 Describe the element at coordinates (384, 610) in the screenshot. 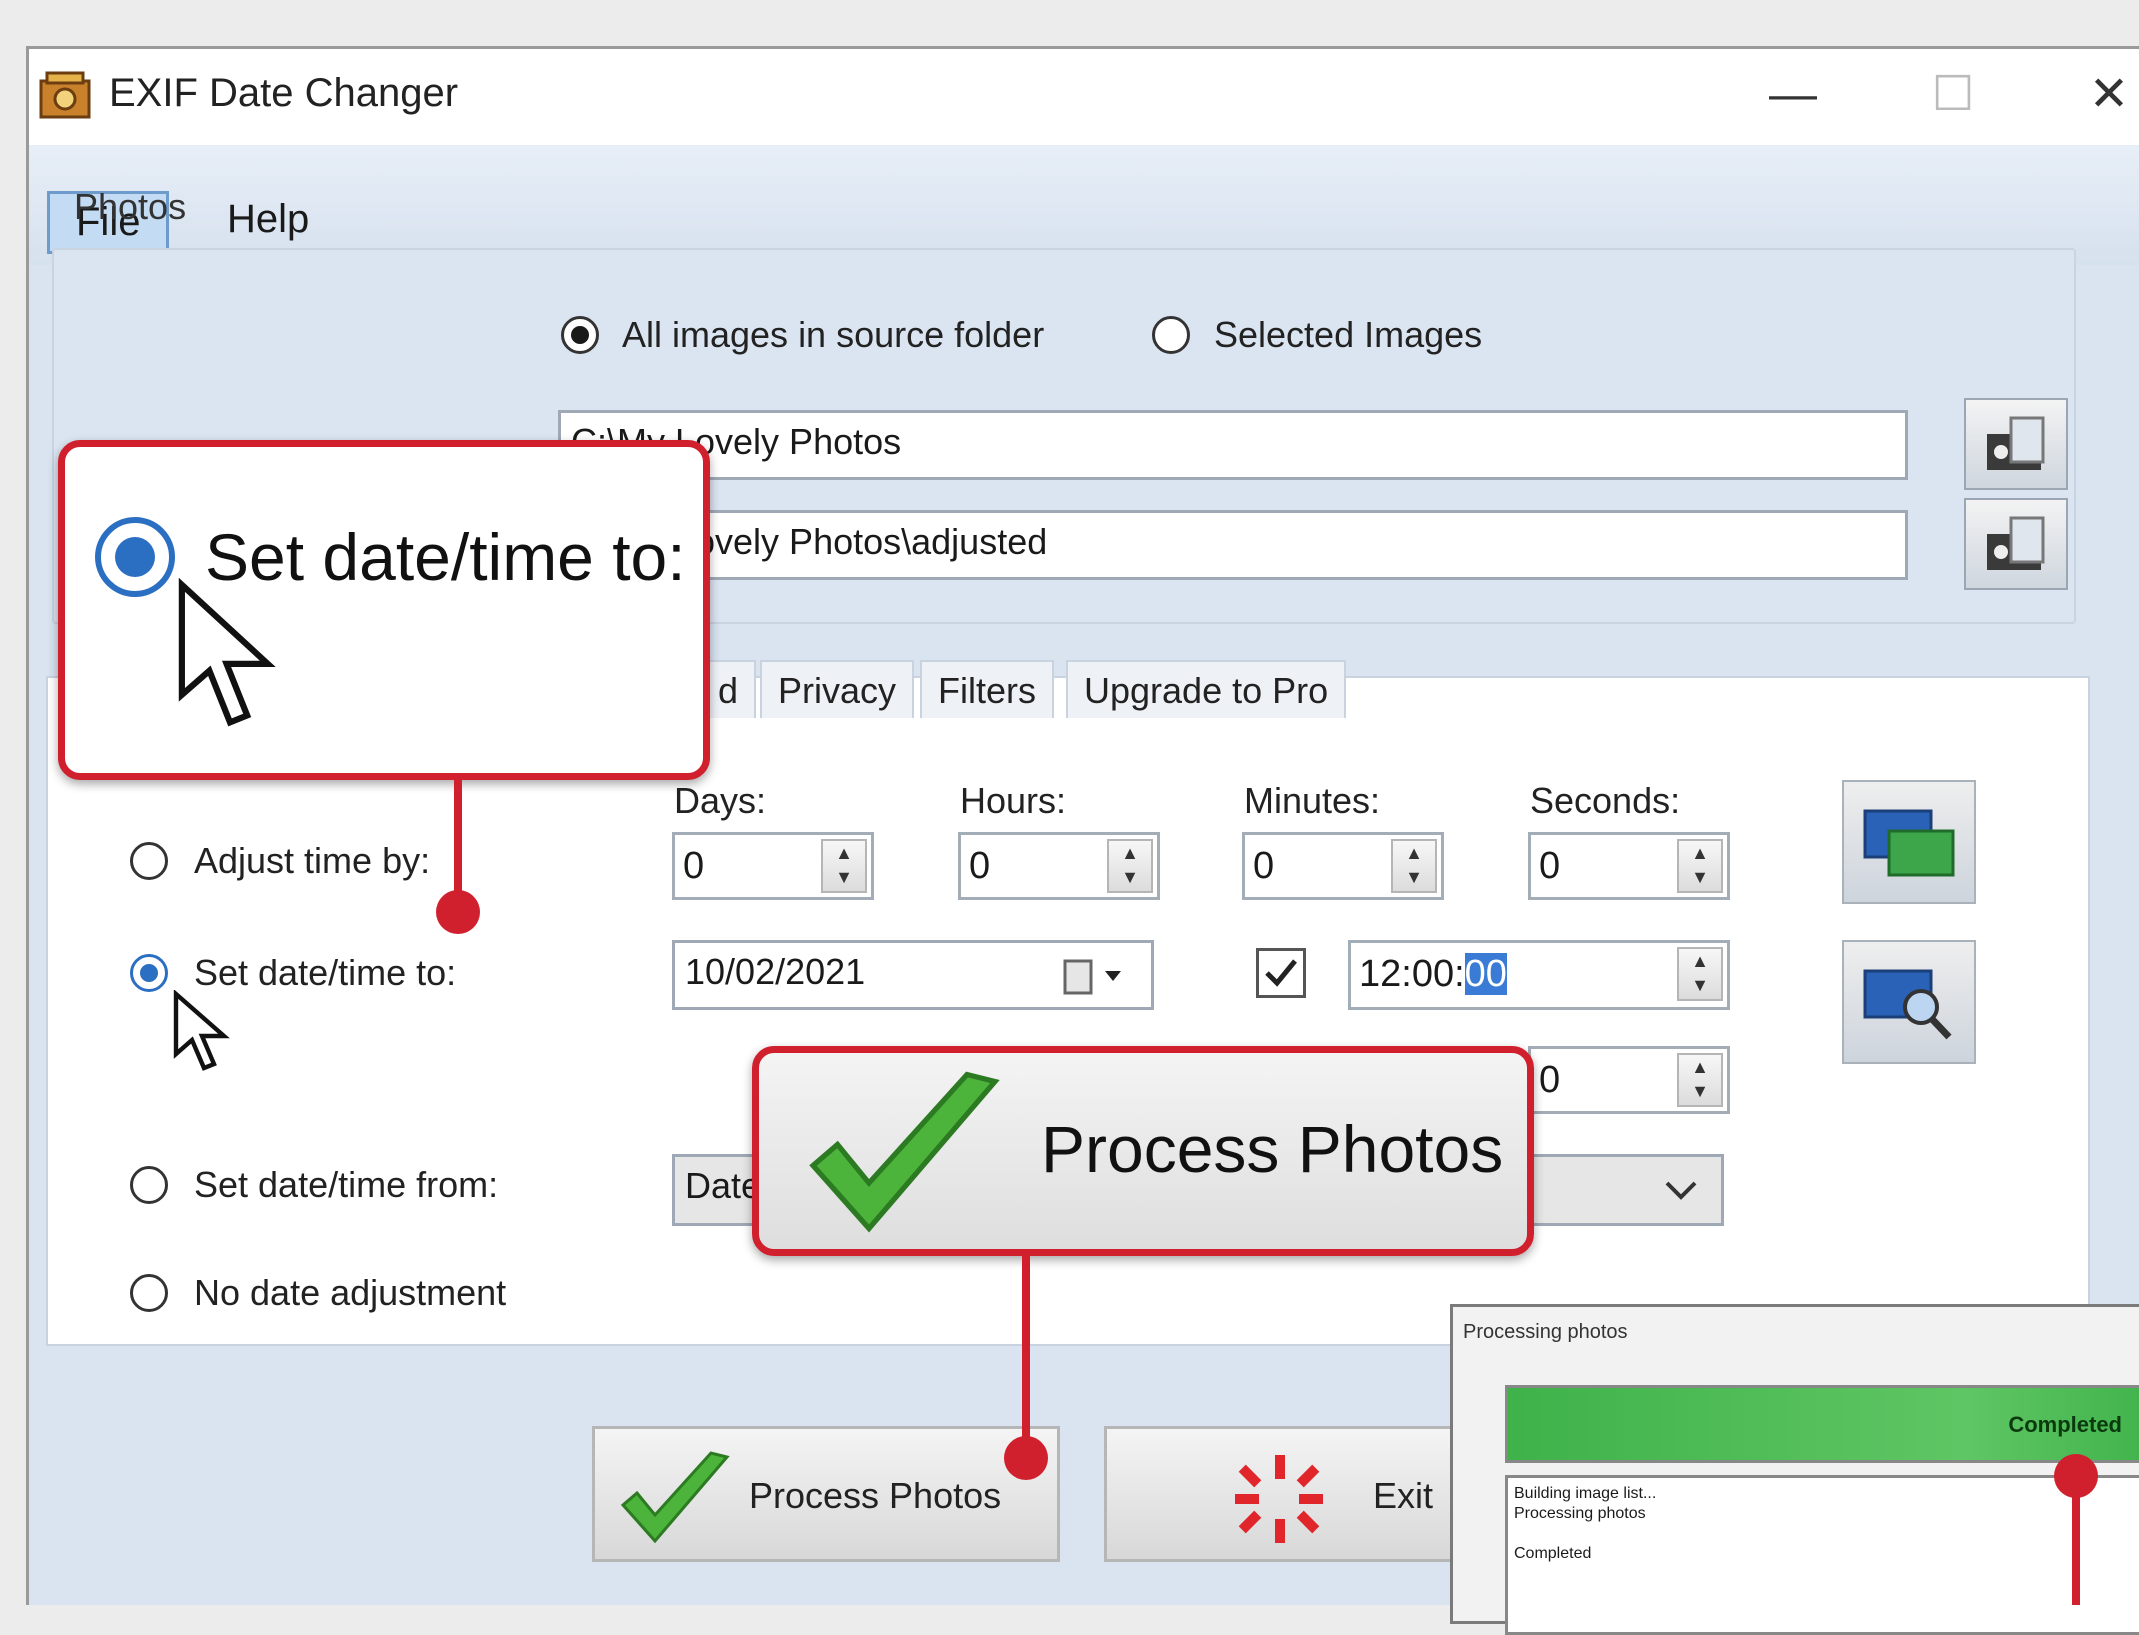

I see `callout-set-datetime: Set date/time to:` at that location.